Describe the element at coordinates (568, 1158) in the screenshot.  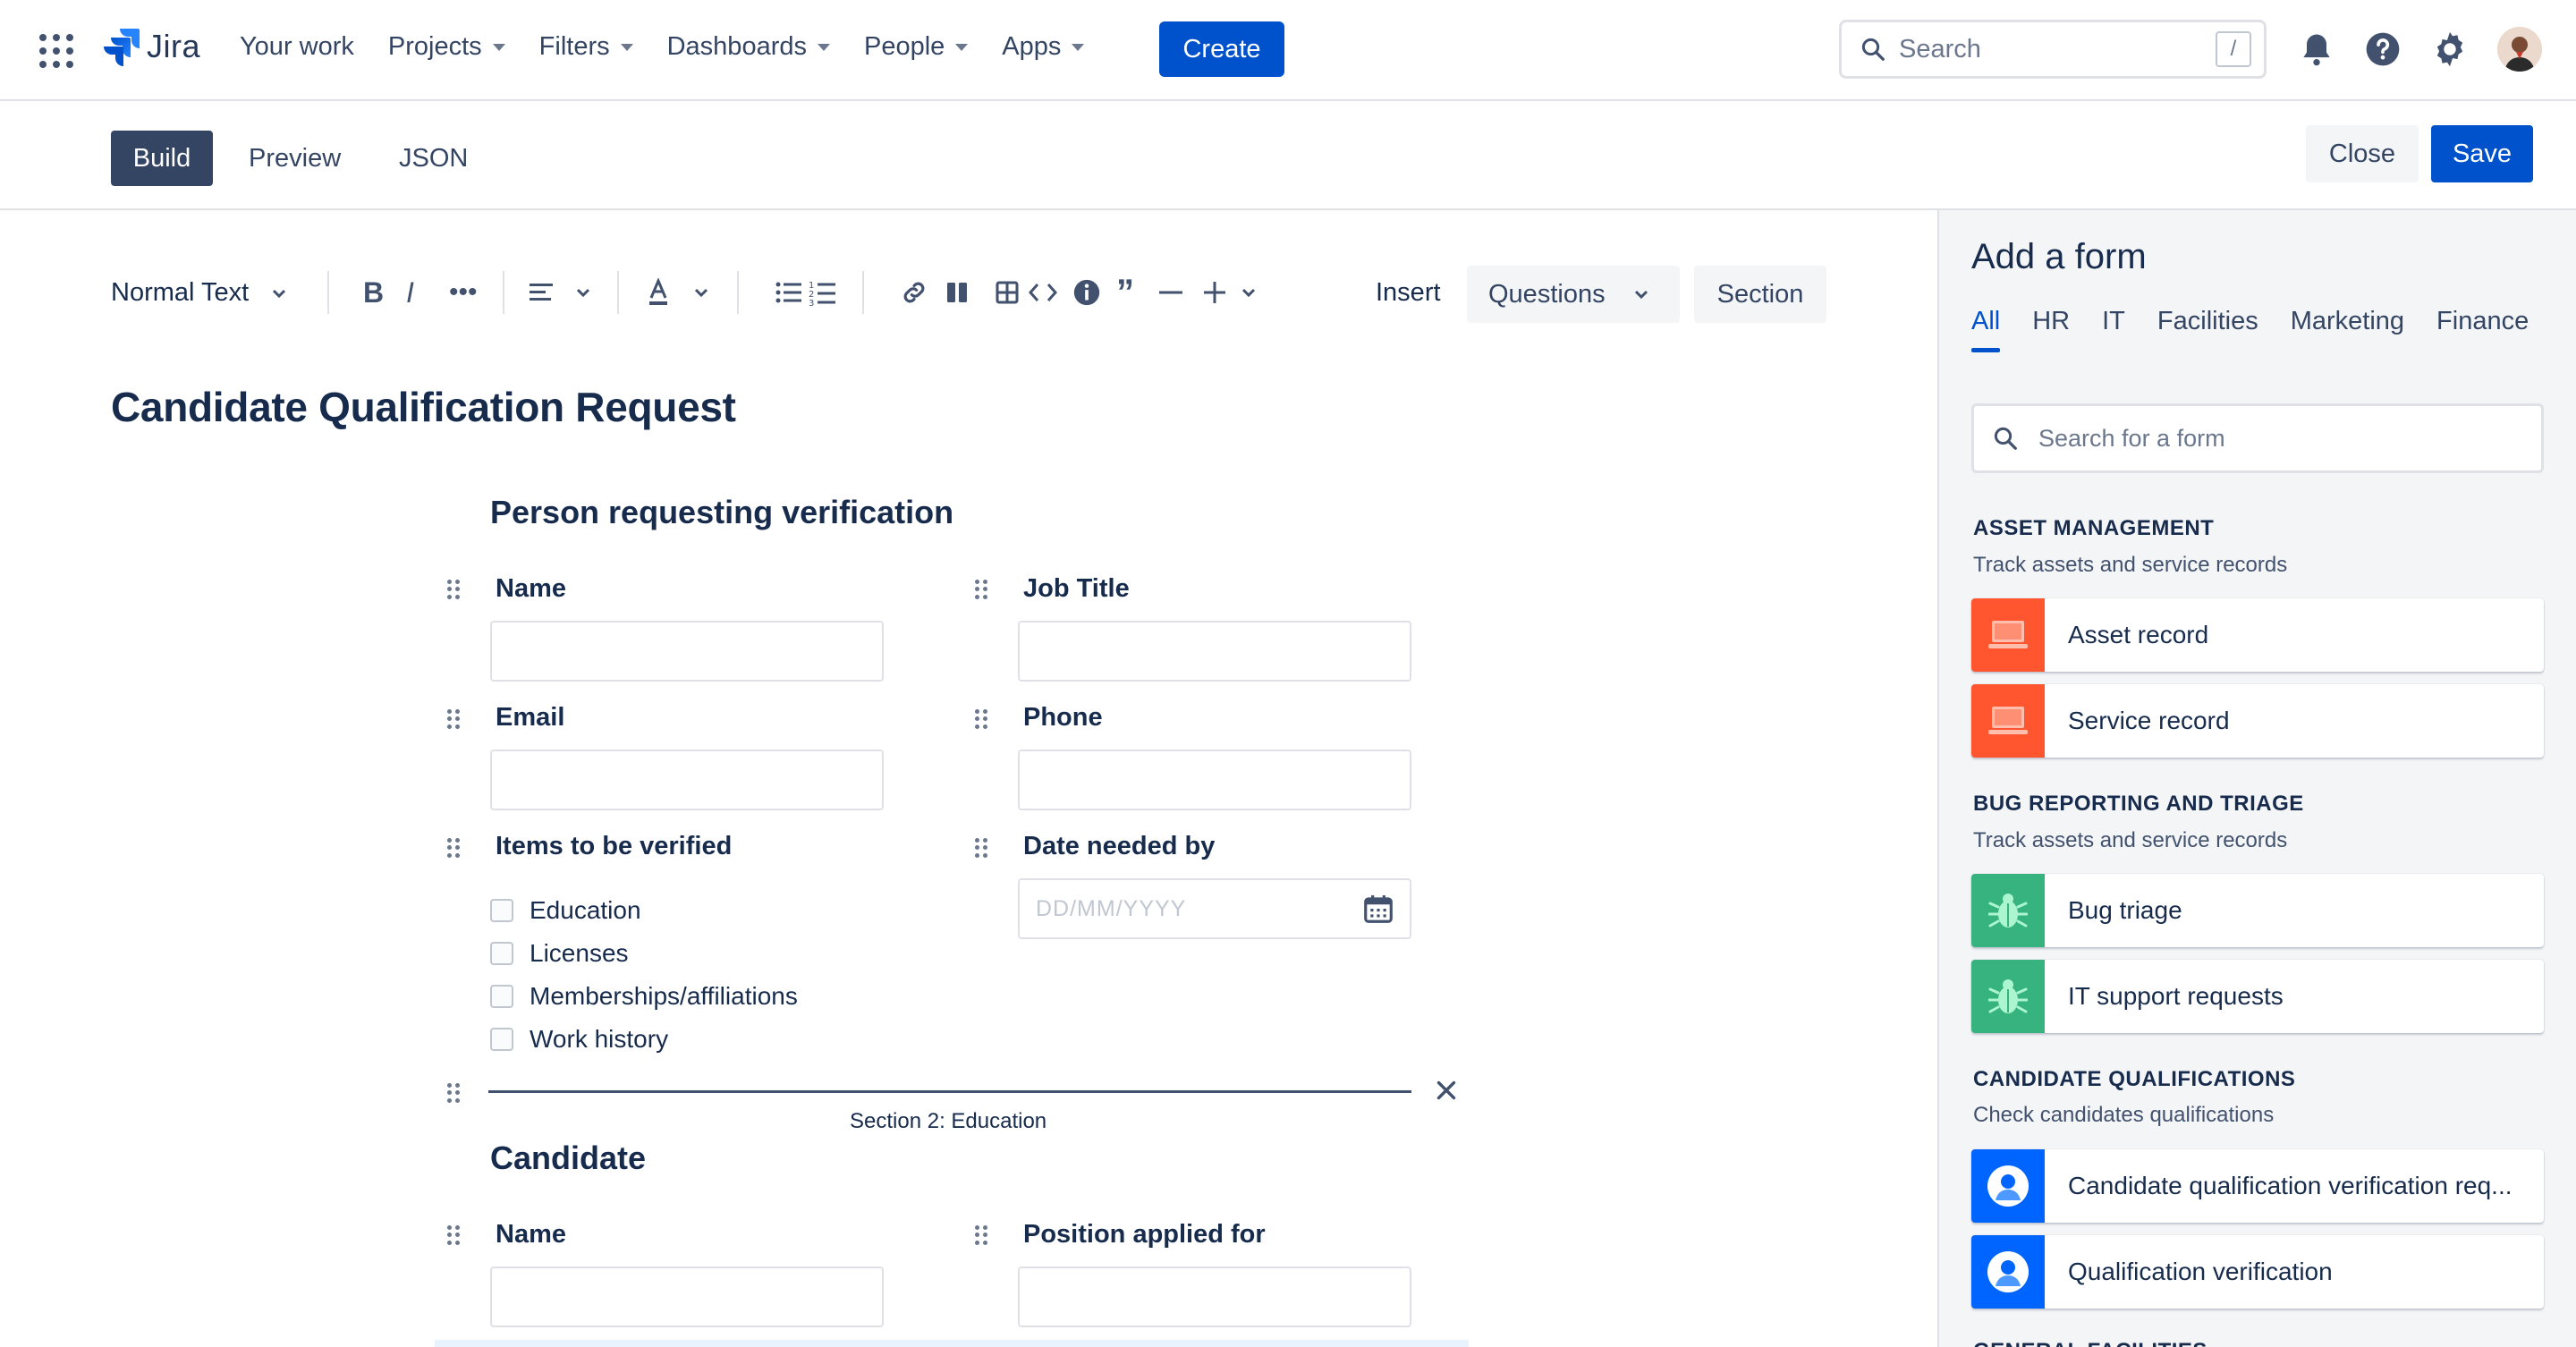
I see `section-title: Candidate` at that location.